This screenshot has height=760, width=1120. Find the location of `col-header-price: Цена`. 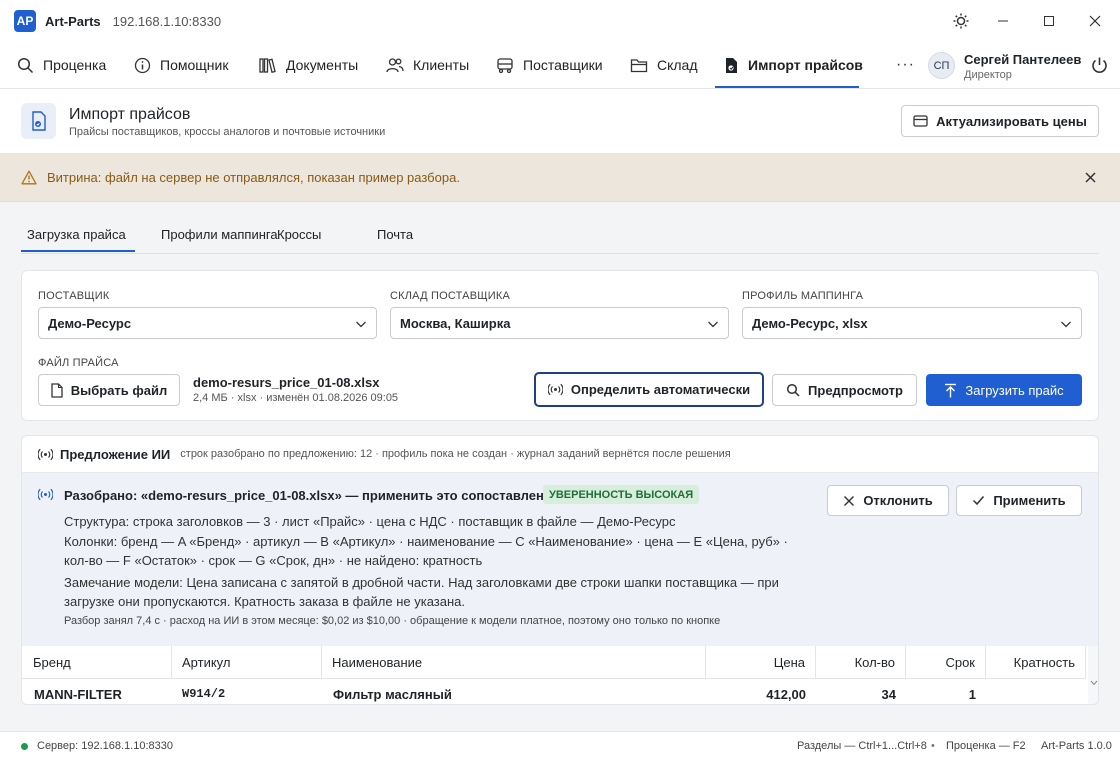

col-header-price: Цена is located at coordinates (761, 662).